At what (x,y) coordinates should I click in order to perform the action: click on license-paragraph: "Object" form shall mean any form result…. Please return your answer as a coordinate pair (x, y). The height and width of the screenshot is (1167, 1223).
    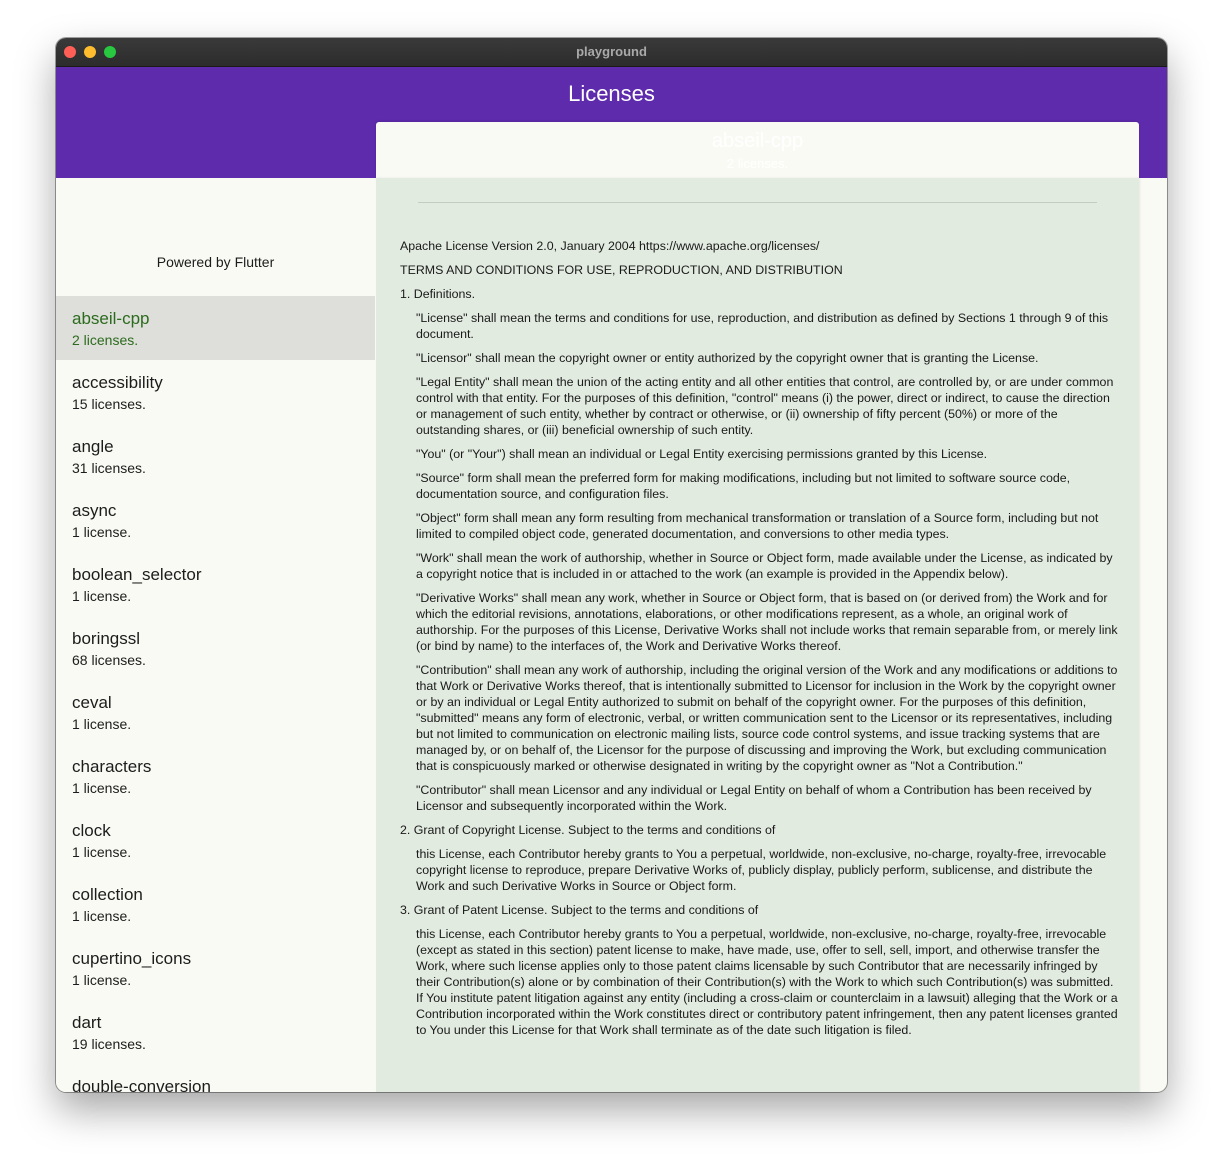
    Looking at the image, I should click on (757, 526).